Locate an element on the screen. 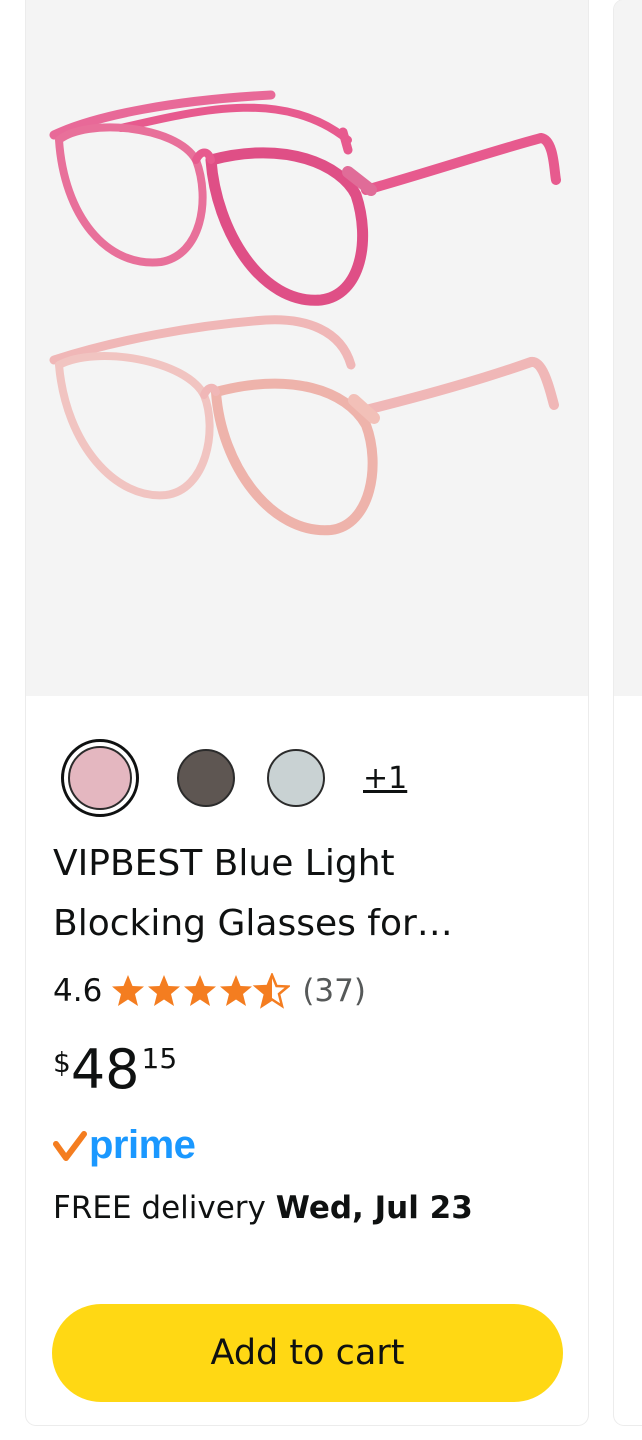 The image size is (642, 1440). star-rating is located at coordinates (200, 991).